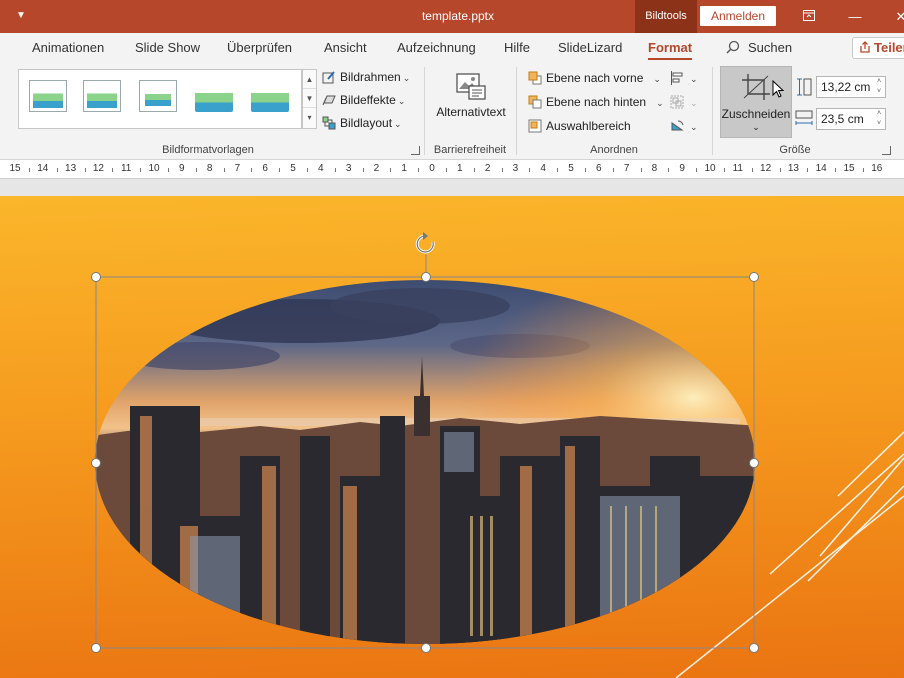  I want to click on ruler-label: 10, so click(154, 168).